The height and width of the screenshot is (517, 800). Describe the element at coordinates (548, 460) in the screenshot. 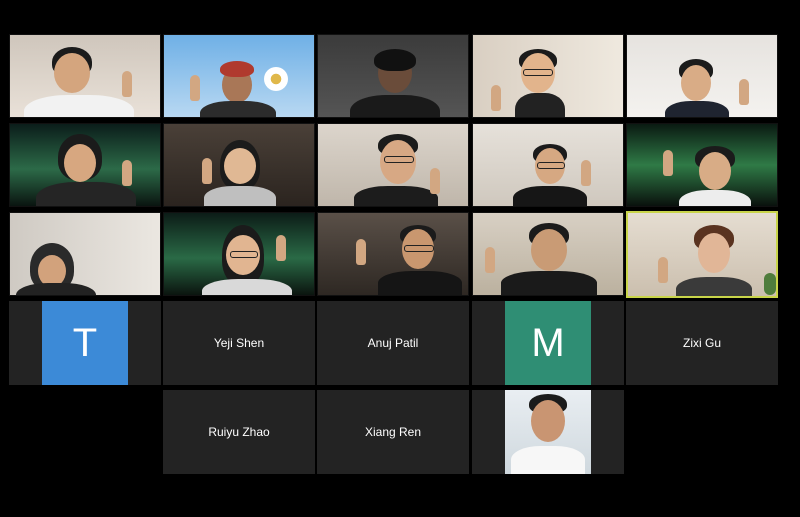

I see `white-shirt` at that location.